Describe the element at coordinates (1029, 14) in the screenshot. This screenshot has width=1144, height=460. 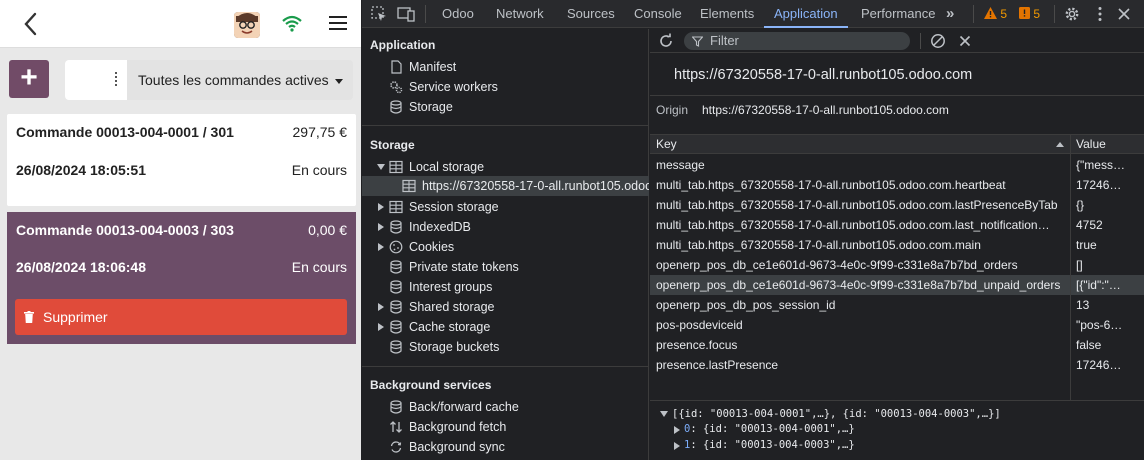
I see `issues-badge: 5` at that location.